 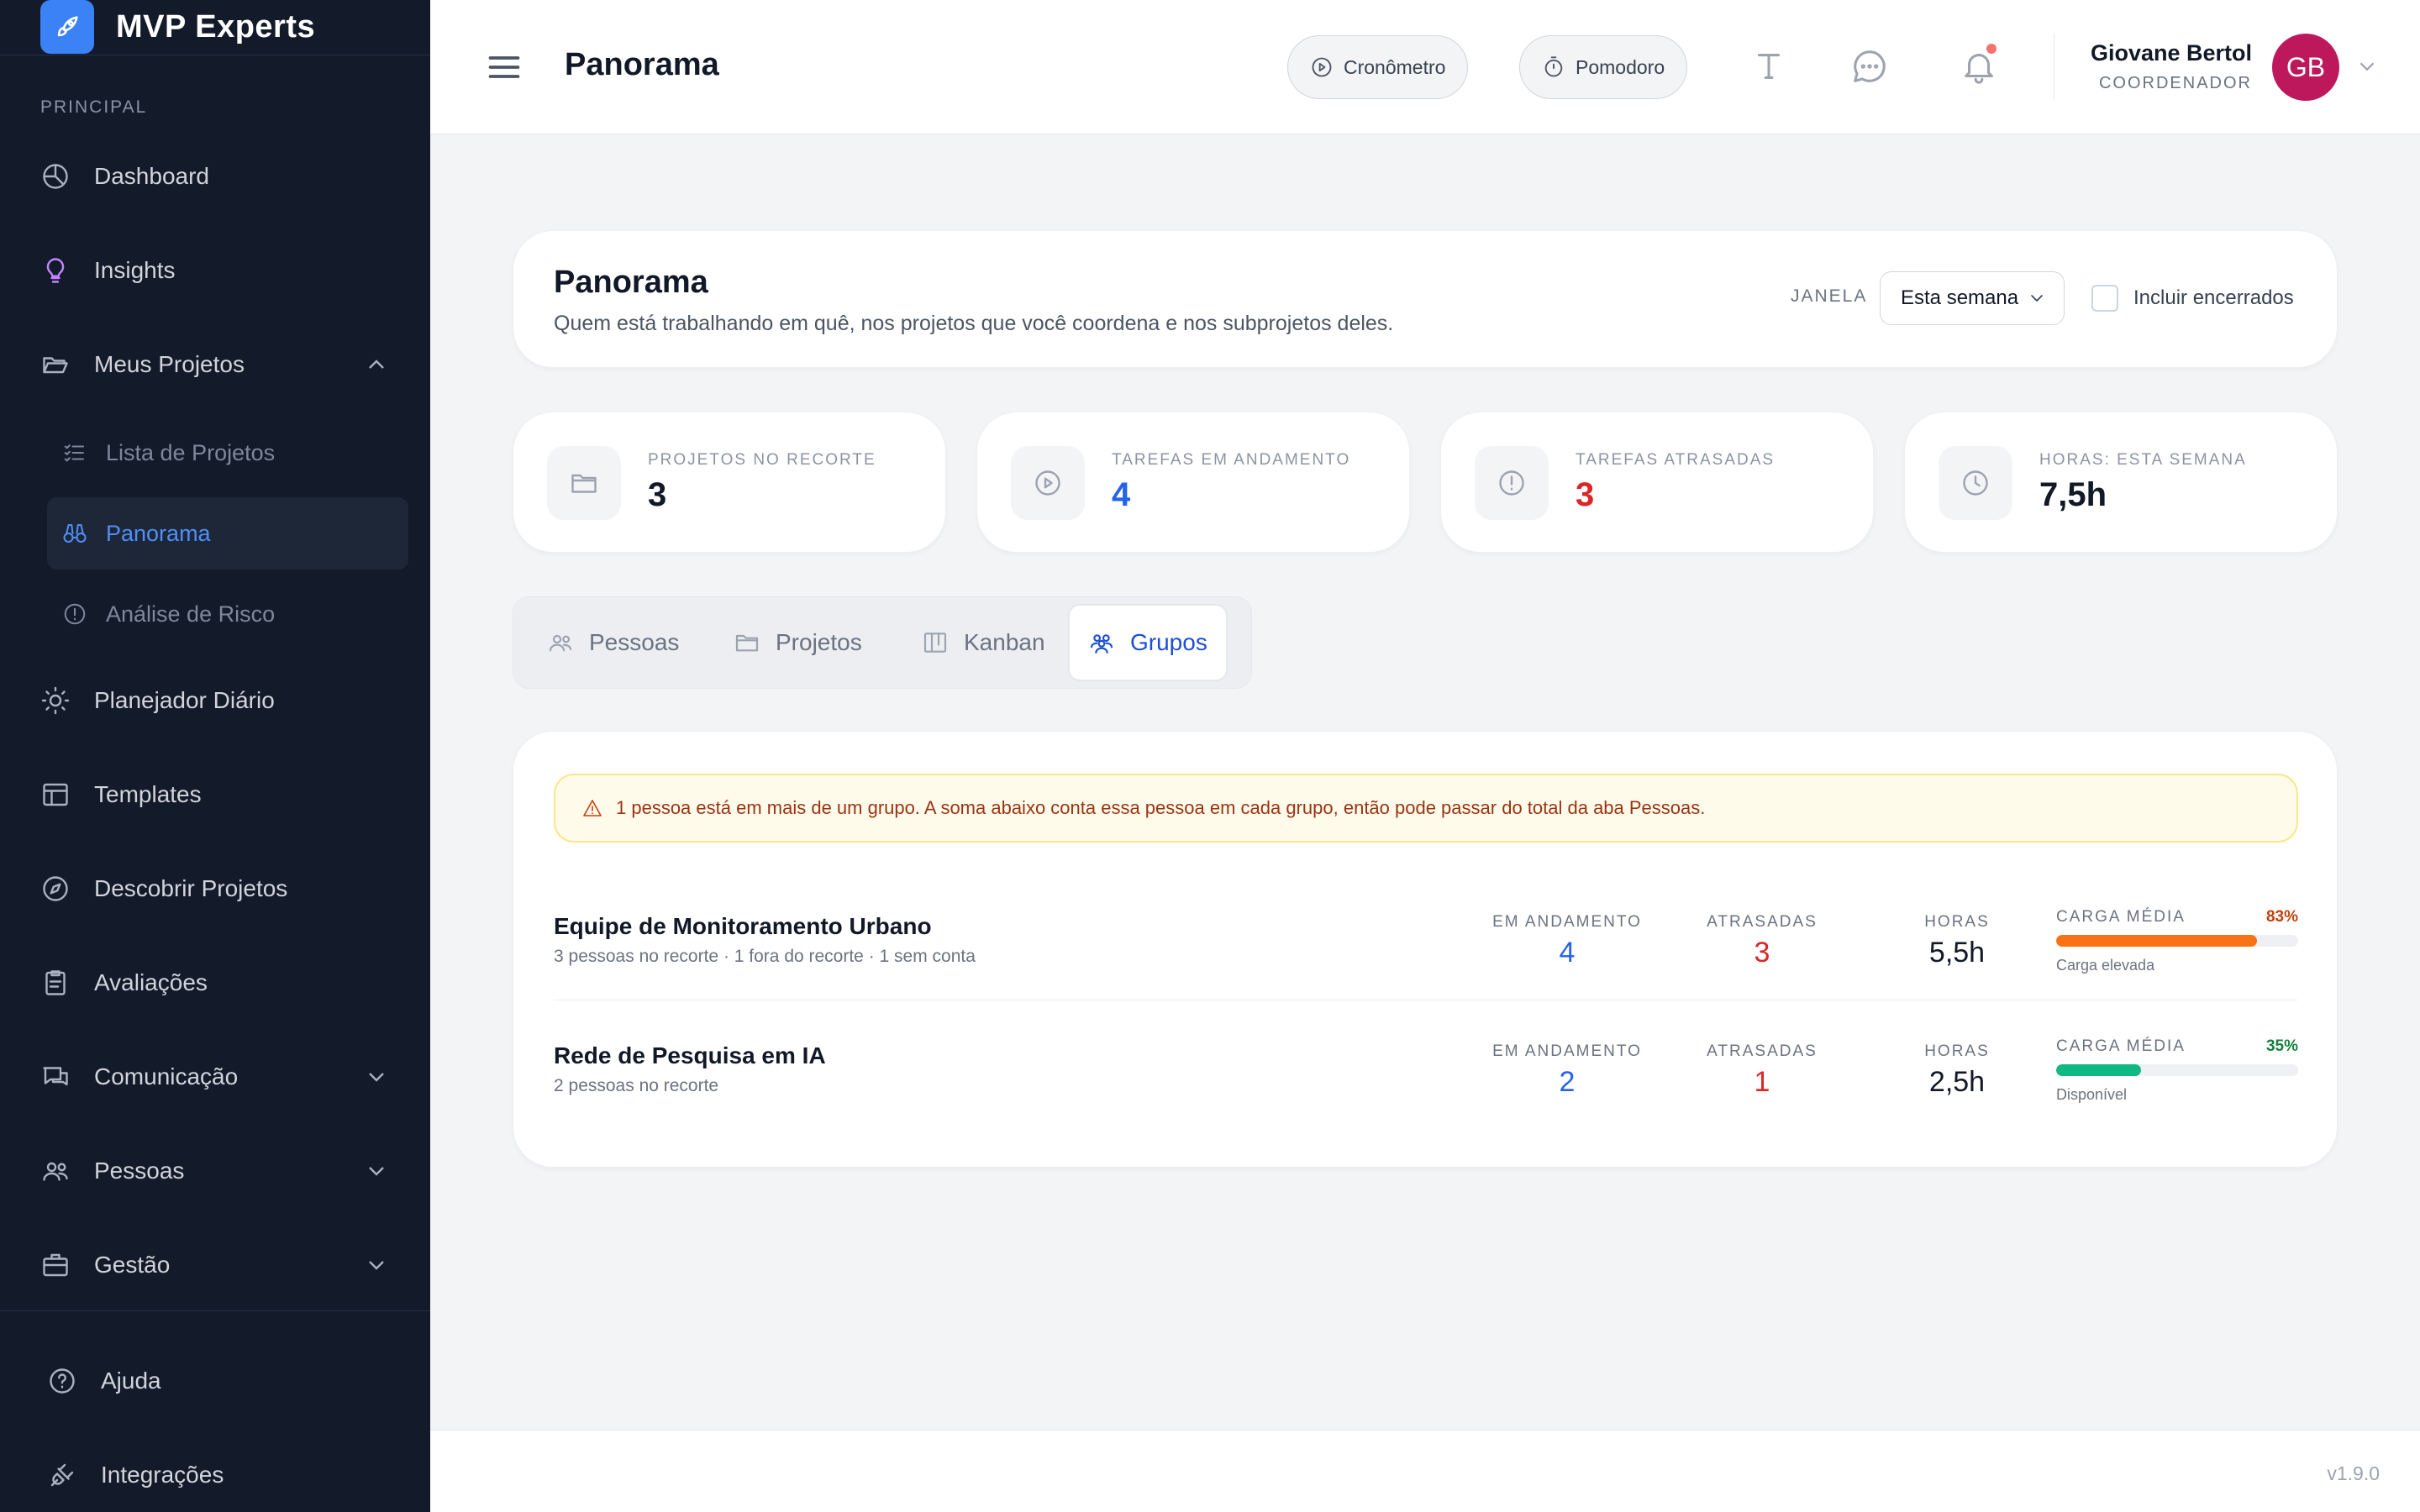 What do you see at coordinates (148, 794) in the screenshot?
I see `sidebar-item-label: Templates` at bounding box center [148, 794].